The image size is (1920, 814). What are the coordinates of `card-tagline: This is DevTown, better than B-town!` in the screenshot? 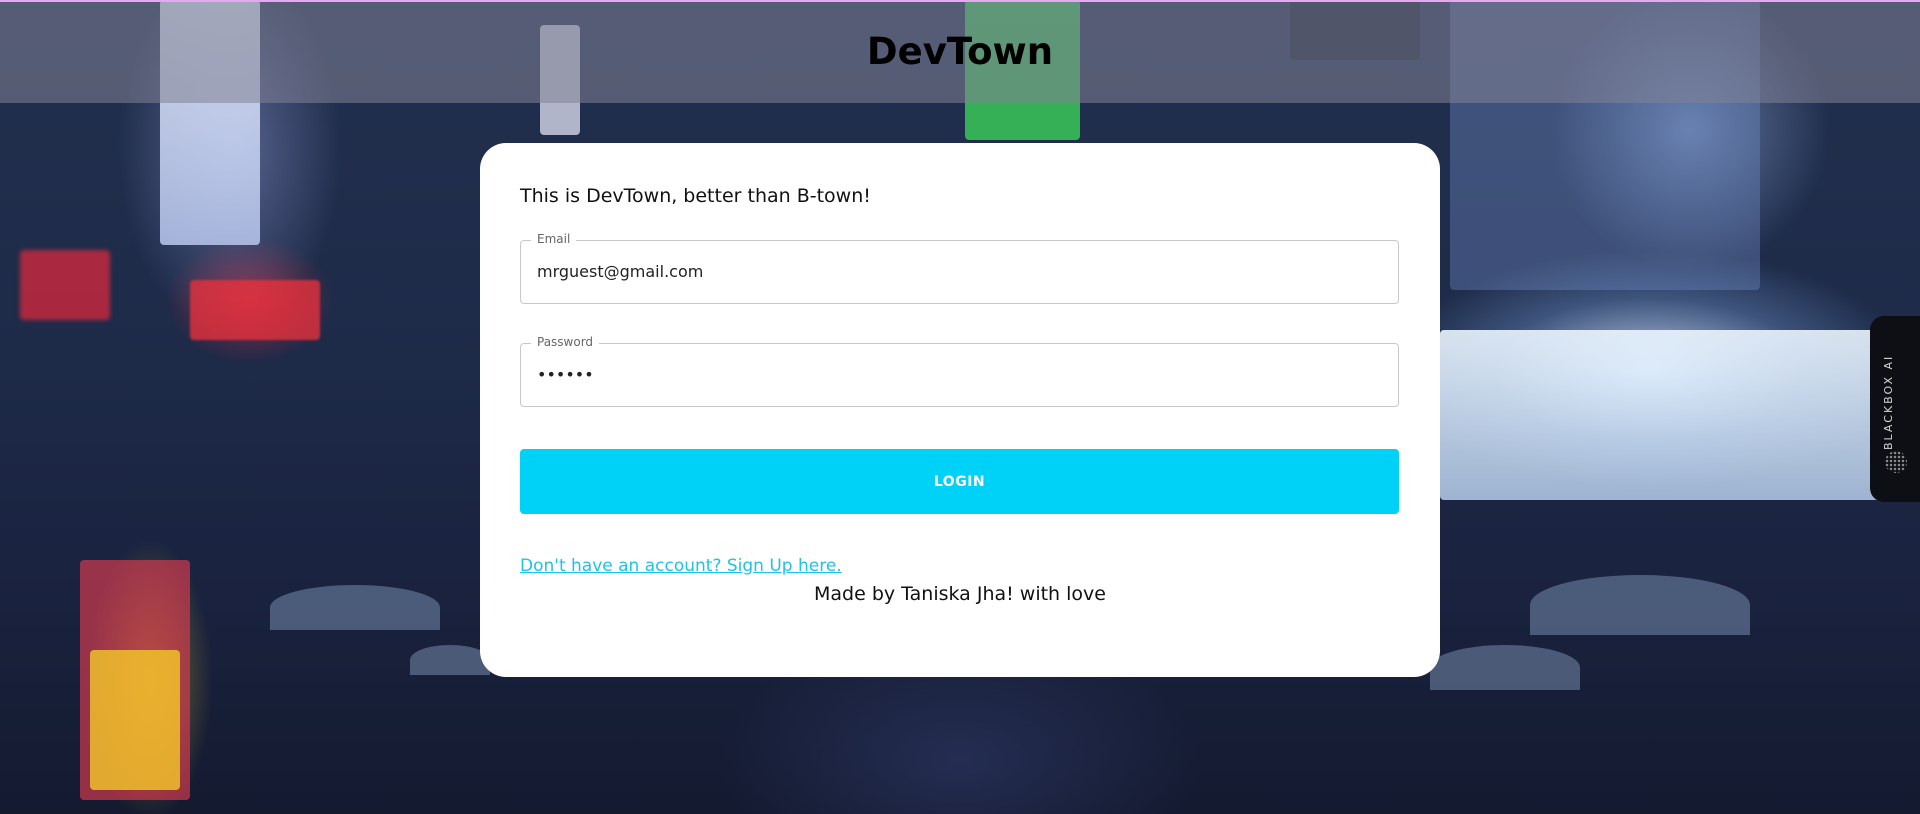 It's located at (695, 196).